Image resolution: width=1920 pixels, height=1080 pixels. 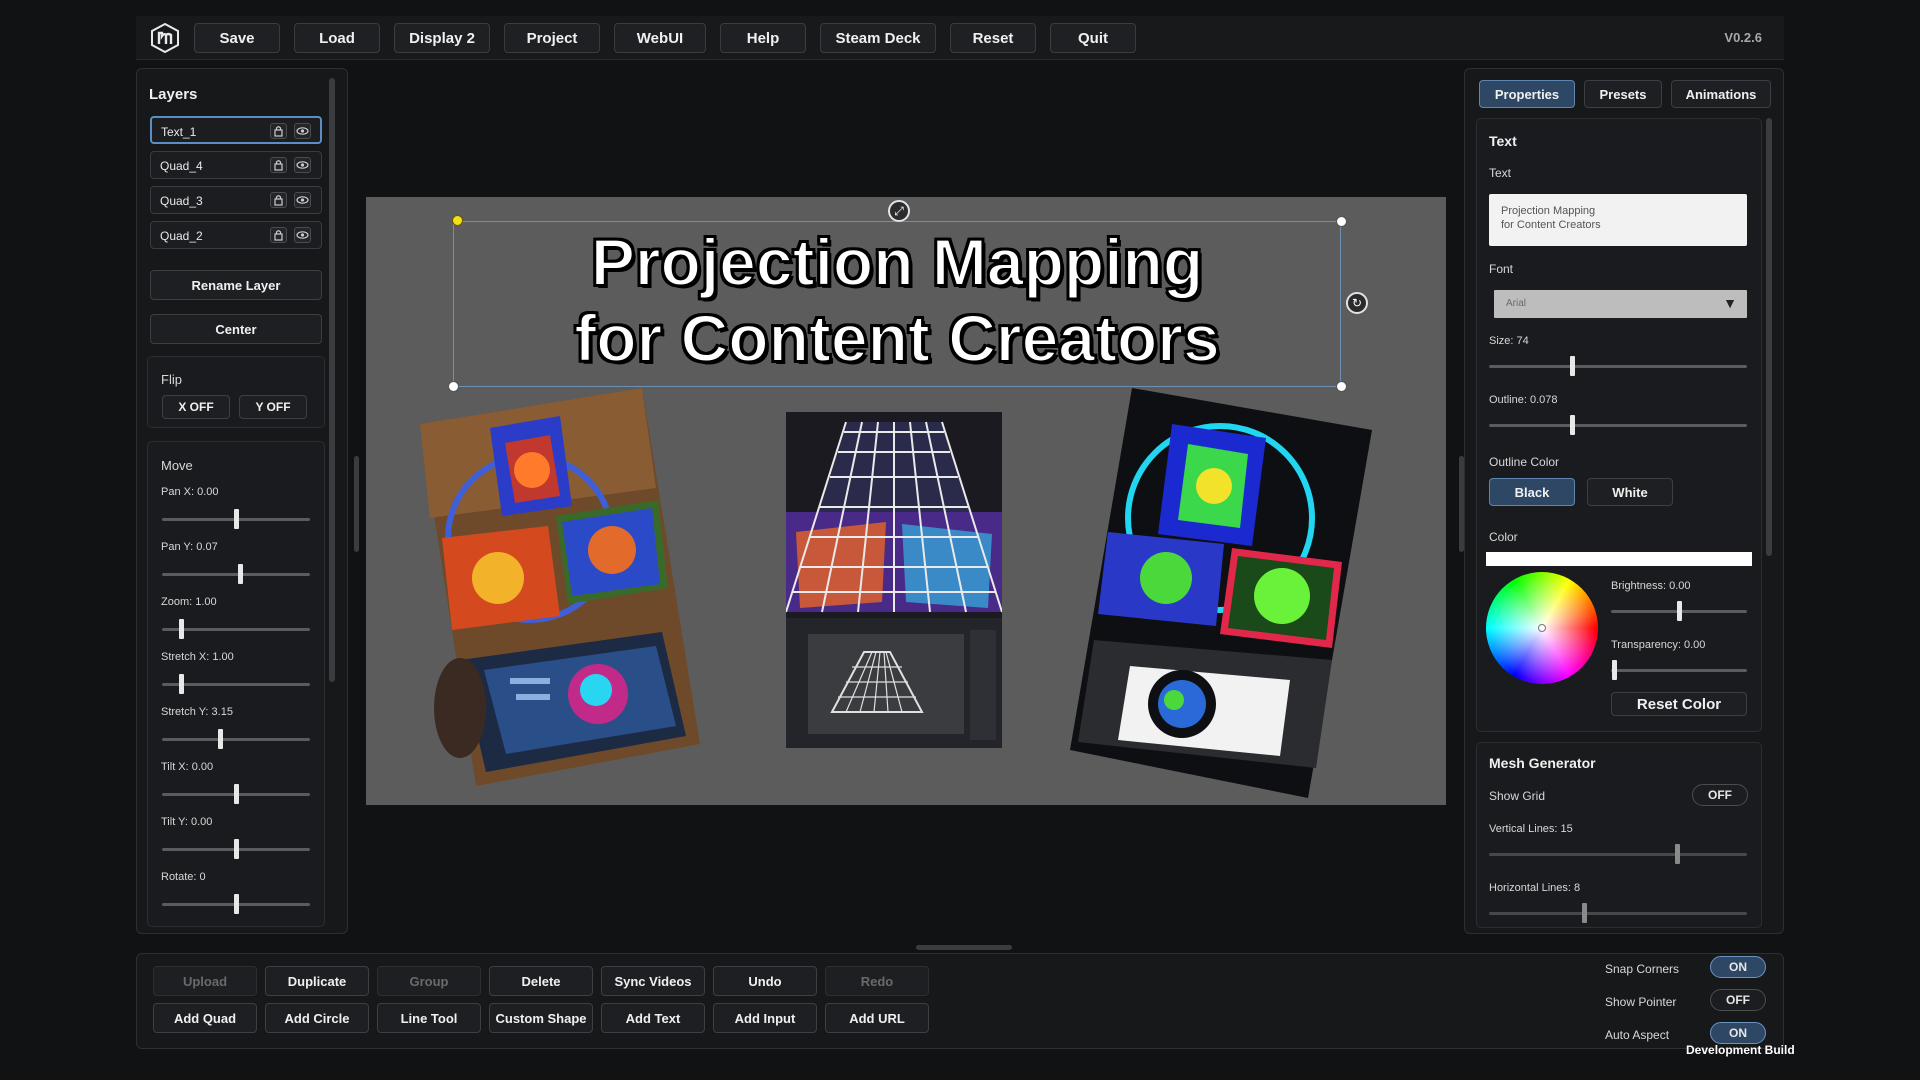 I want to click on snap-corners-toggle: ON, so click(x=1738, y=967).